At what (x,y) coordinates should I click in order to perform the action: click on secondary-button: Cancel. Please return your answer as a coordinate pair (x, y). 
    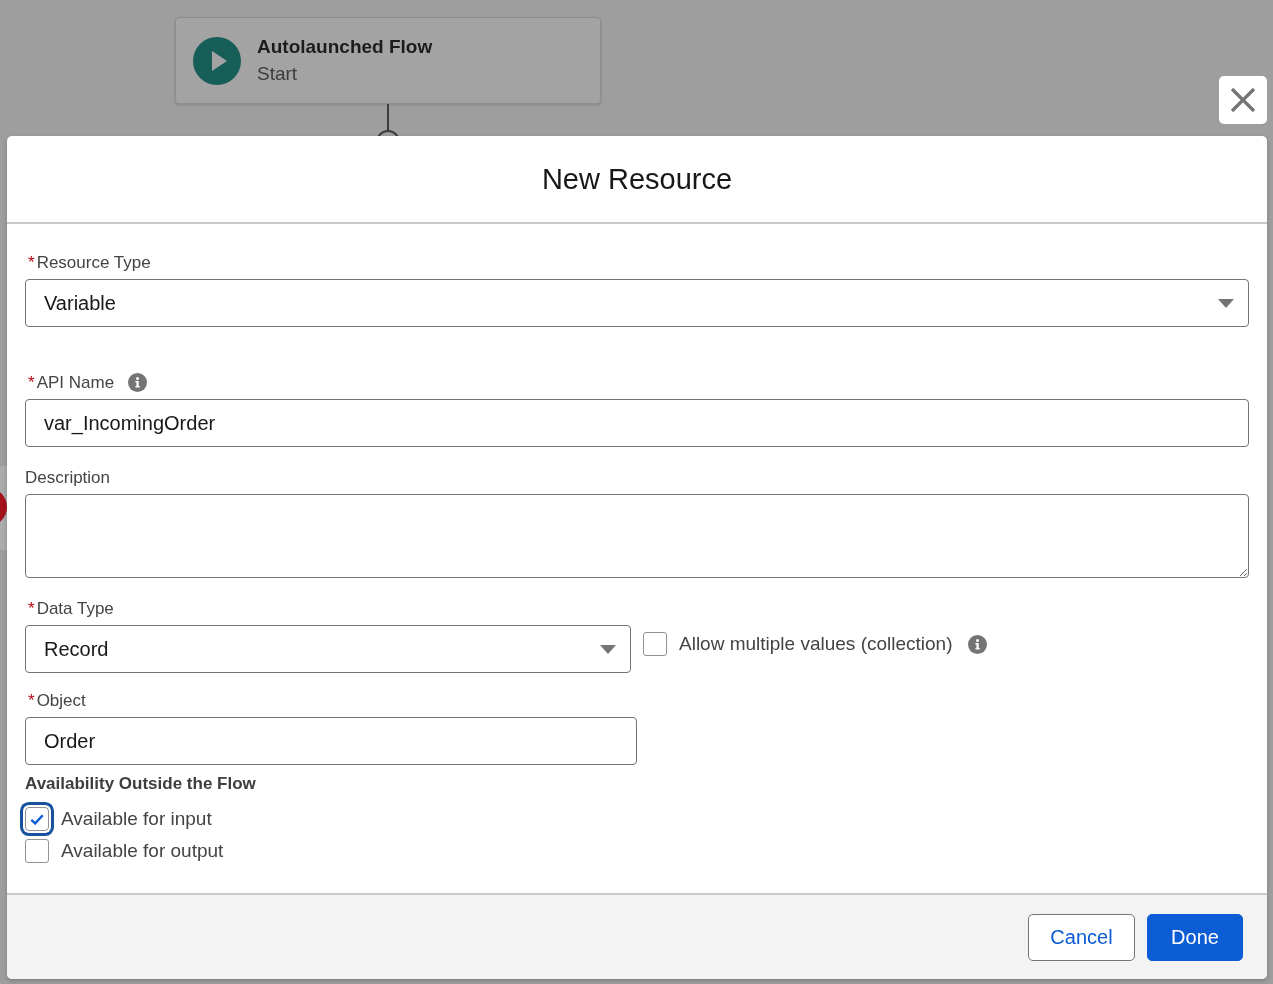
    Looking at the image, I should click on (1081, 937).